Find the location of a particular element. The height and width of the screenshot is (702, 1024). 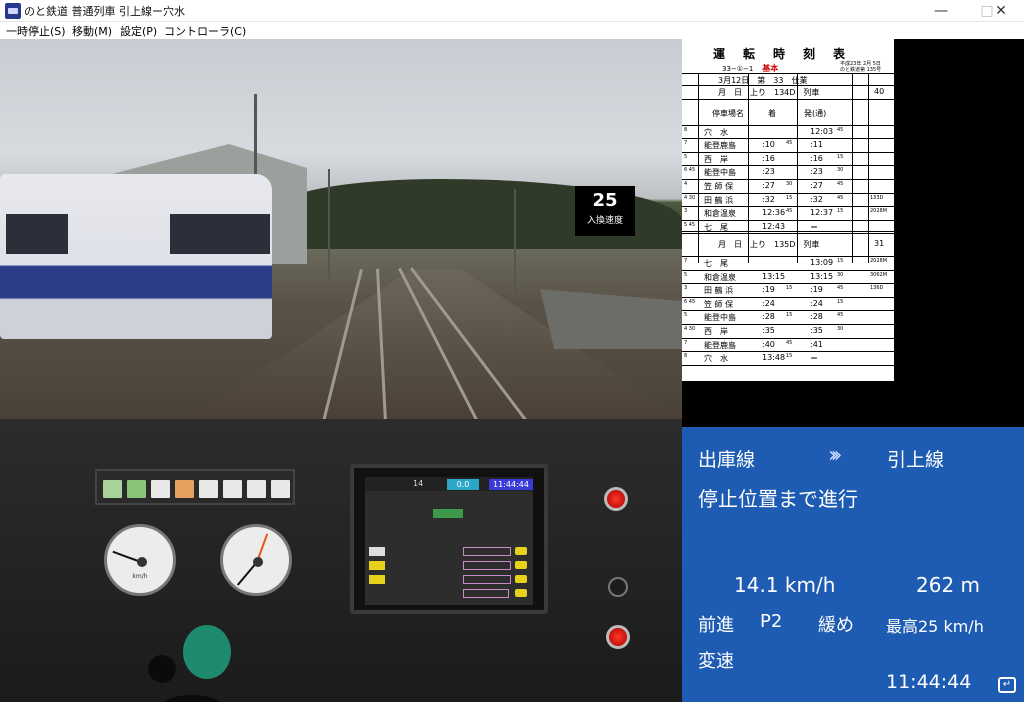

menu-pause: 一時停止(S) is located at coordinates (36, 31).